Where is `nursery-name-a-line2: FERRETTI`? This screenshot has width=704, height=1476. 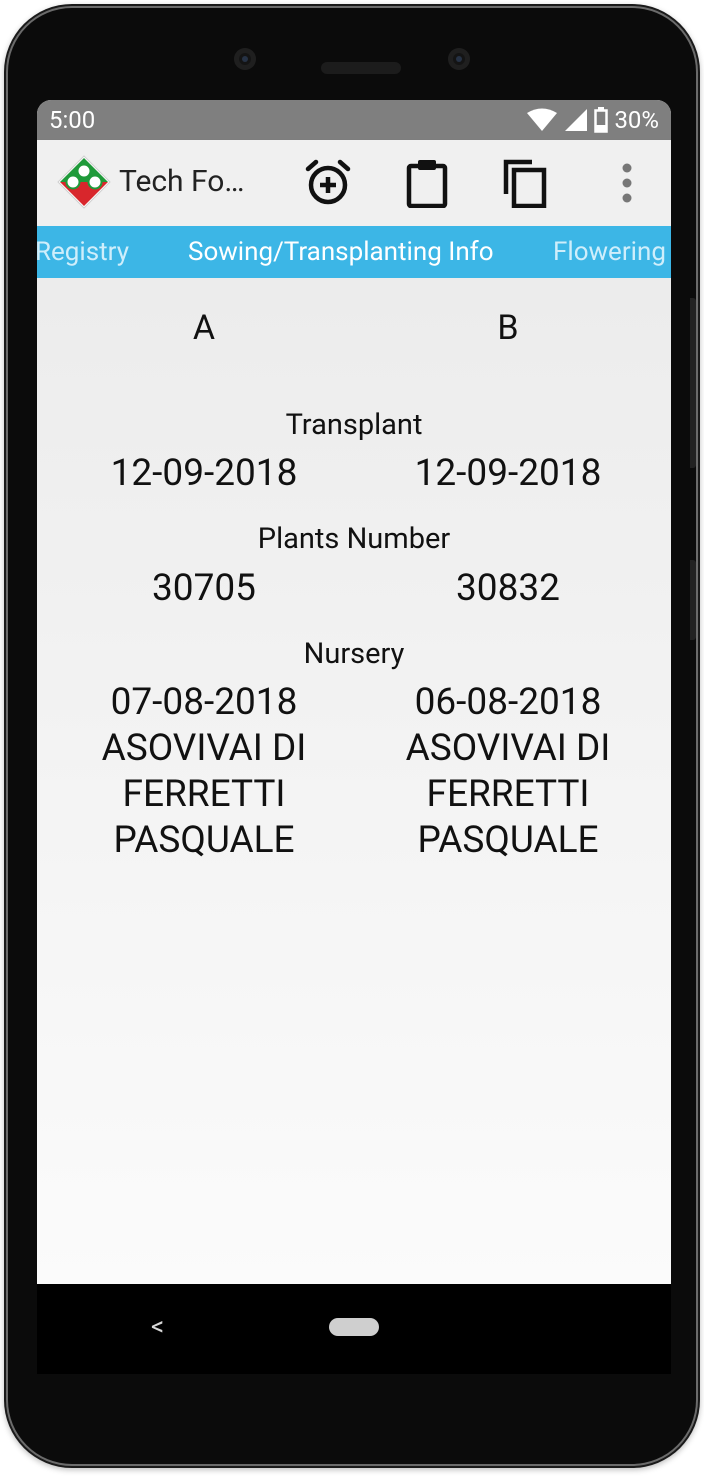
nursery-name-a-line2: FERRETTI is located at coordinates (204, 794).